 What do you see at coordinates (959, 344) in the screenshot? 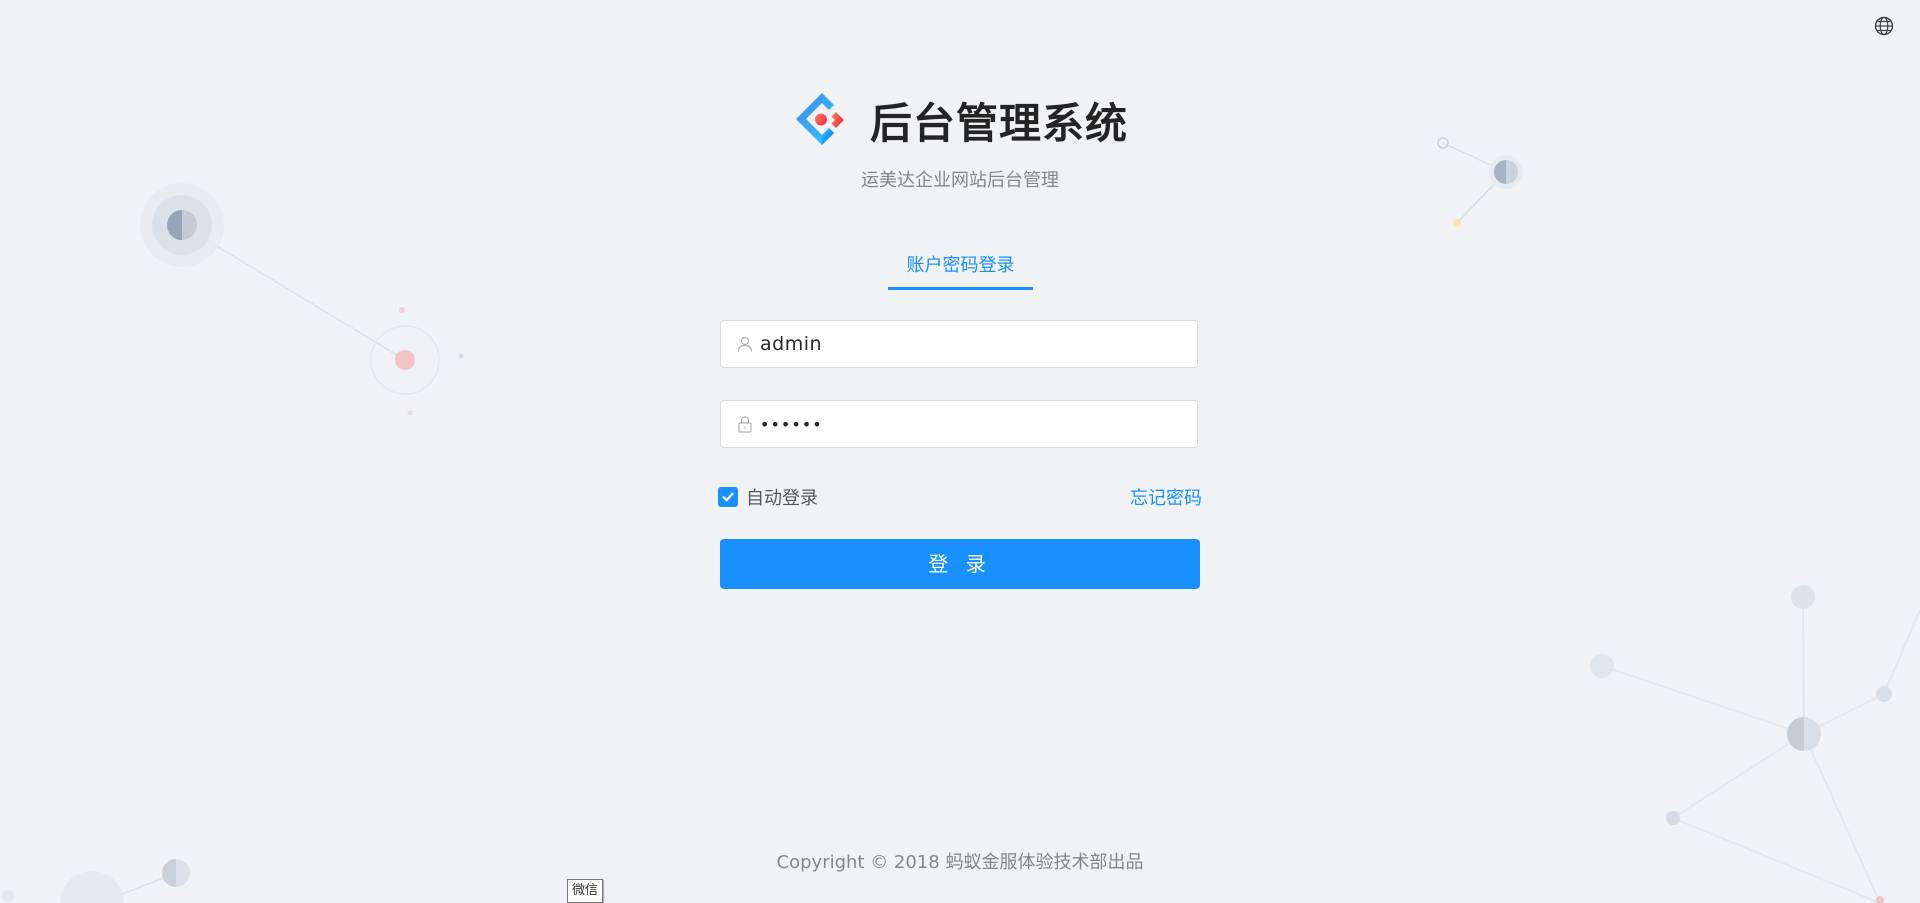
I see `username-field: admin` at bounding box center [959, 344].